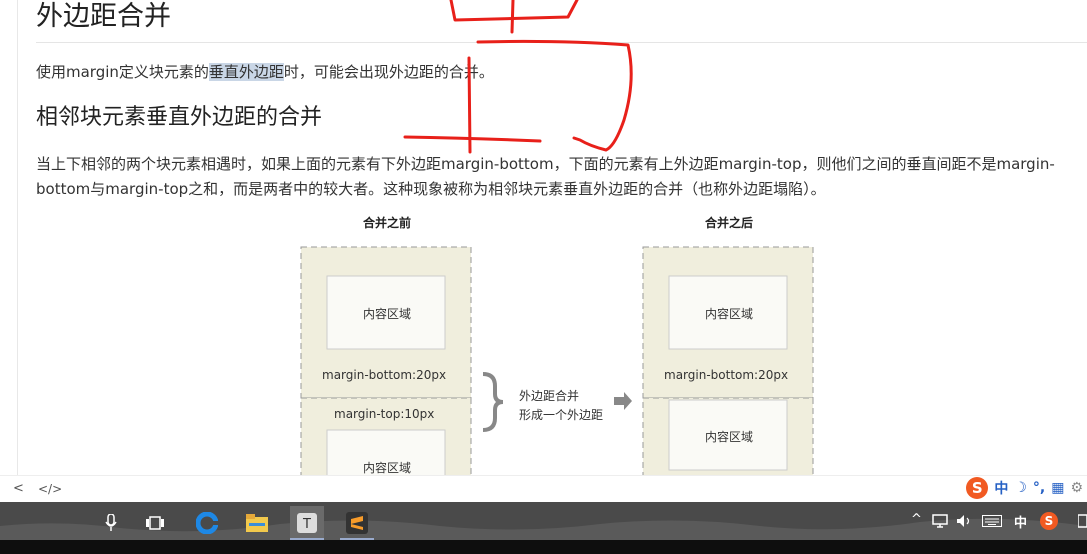 Image resolution: width=1087 pixels, height=554 pixels. Describe the element at coordinates (512, 17) in the screenshot. I see `pen-stroke-top-stem` at that location.